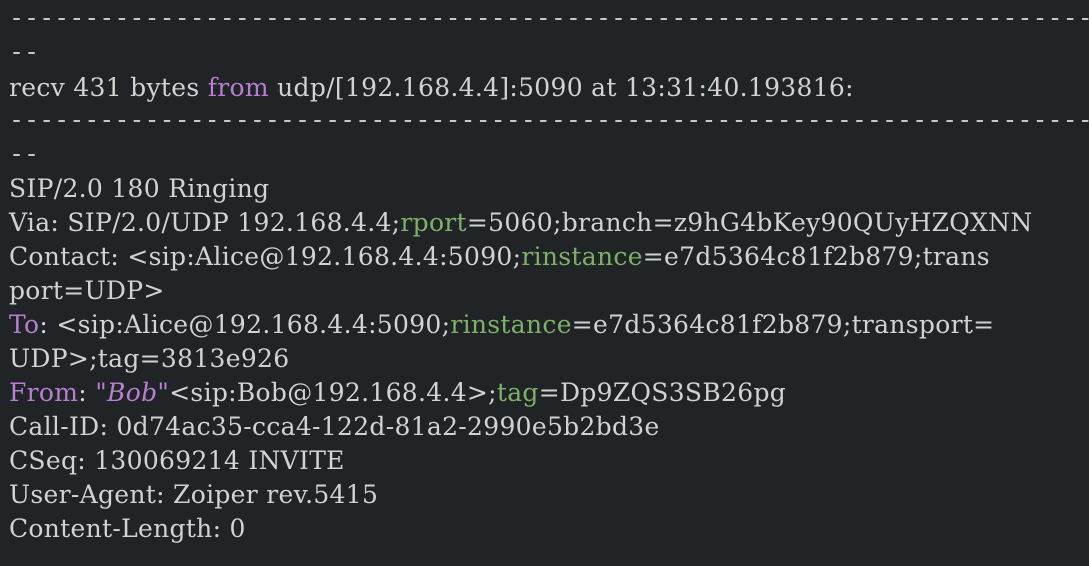 The width and height of the screenshot is (1089, 566). Describe the element at coordinates (24, 324) in the screenshot. I see `to-keyword: To` at that location.